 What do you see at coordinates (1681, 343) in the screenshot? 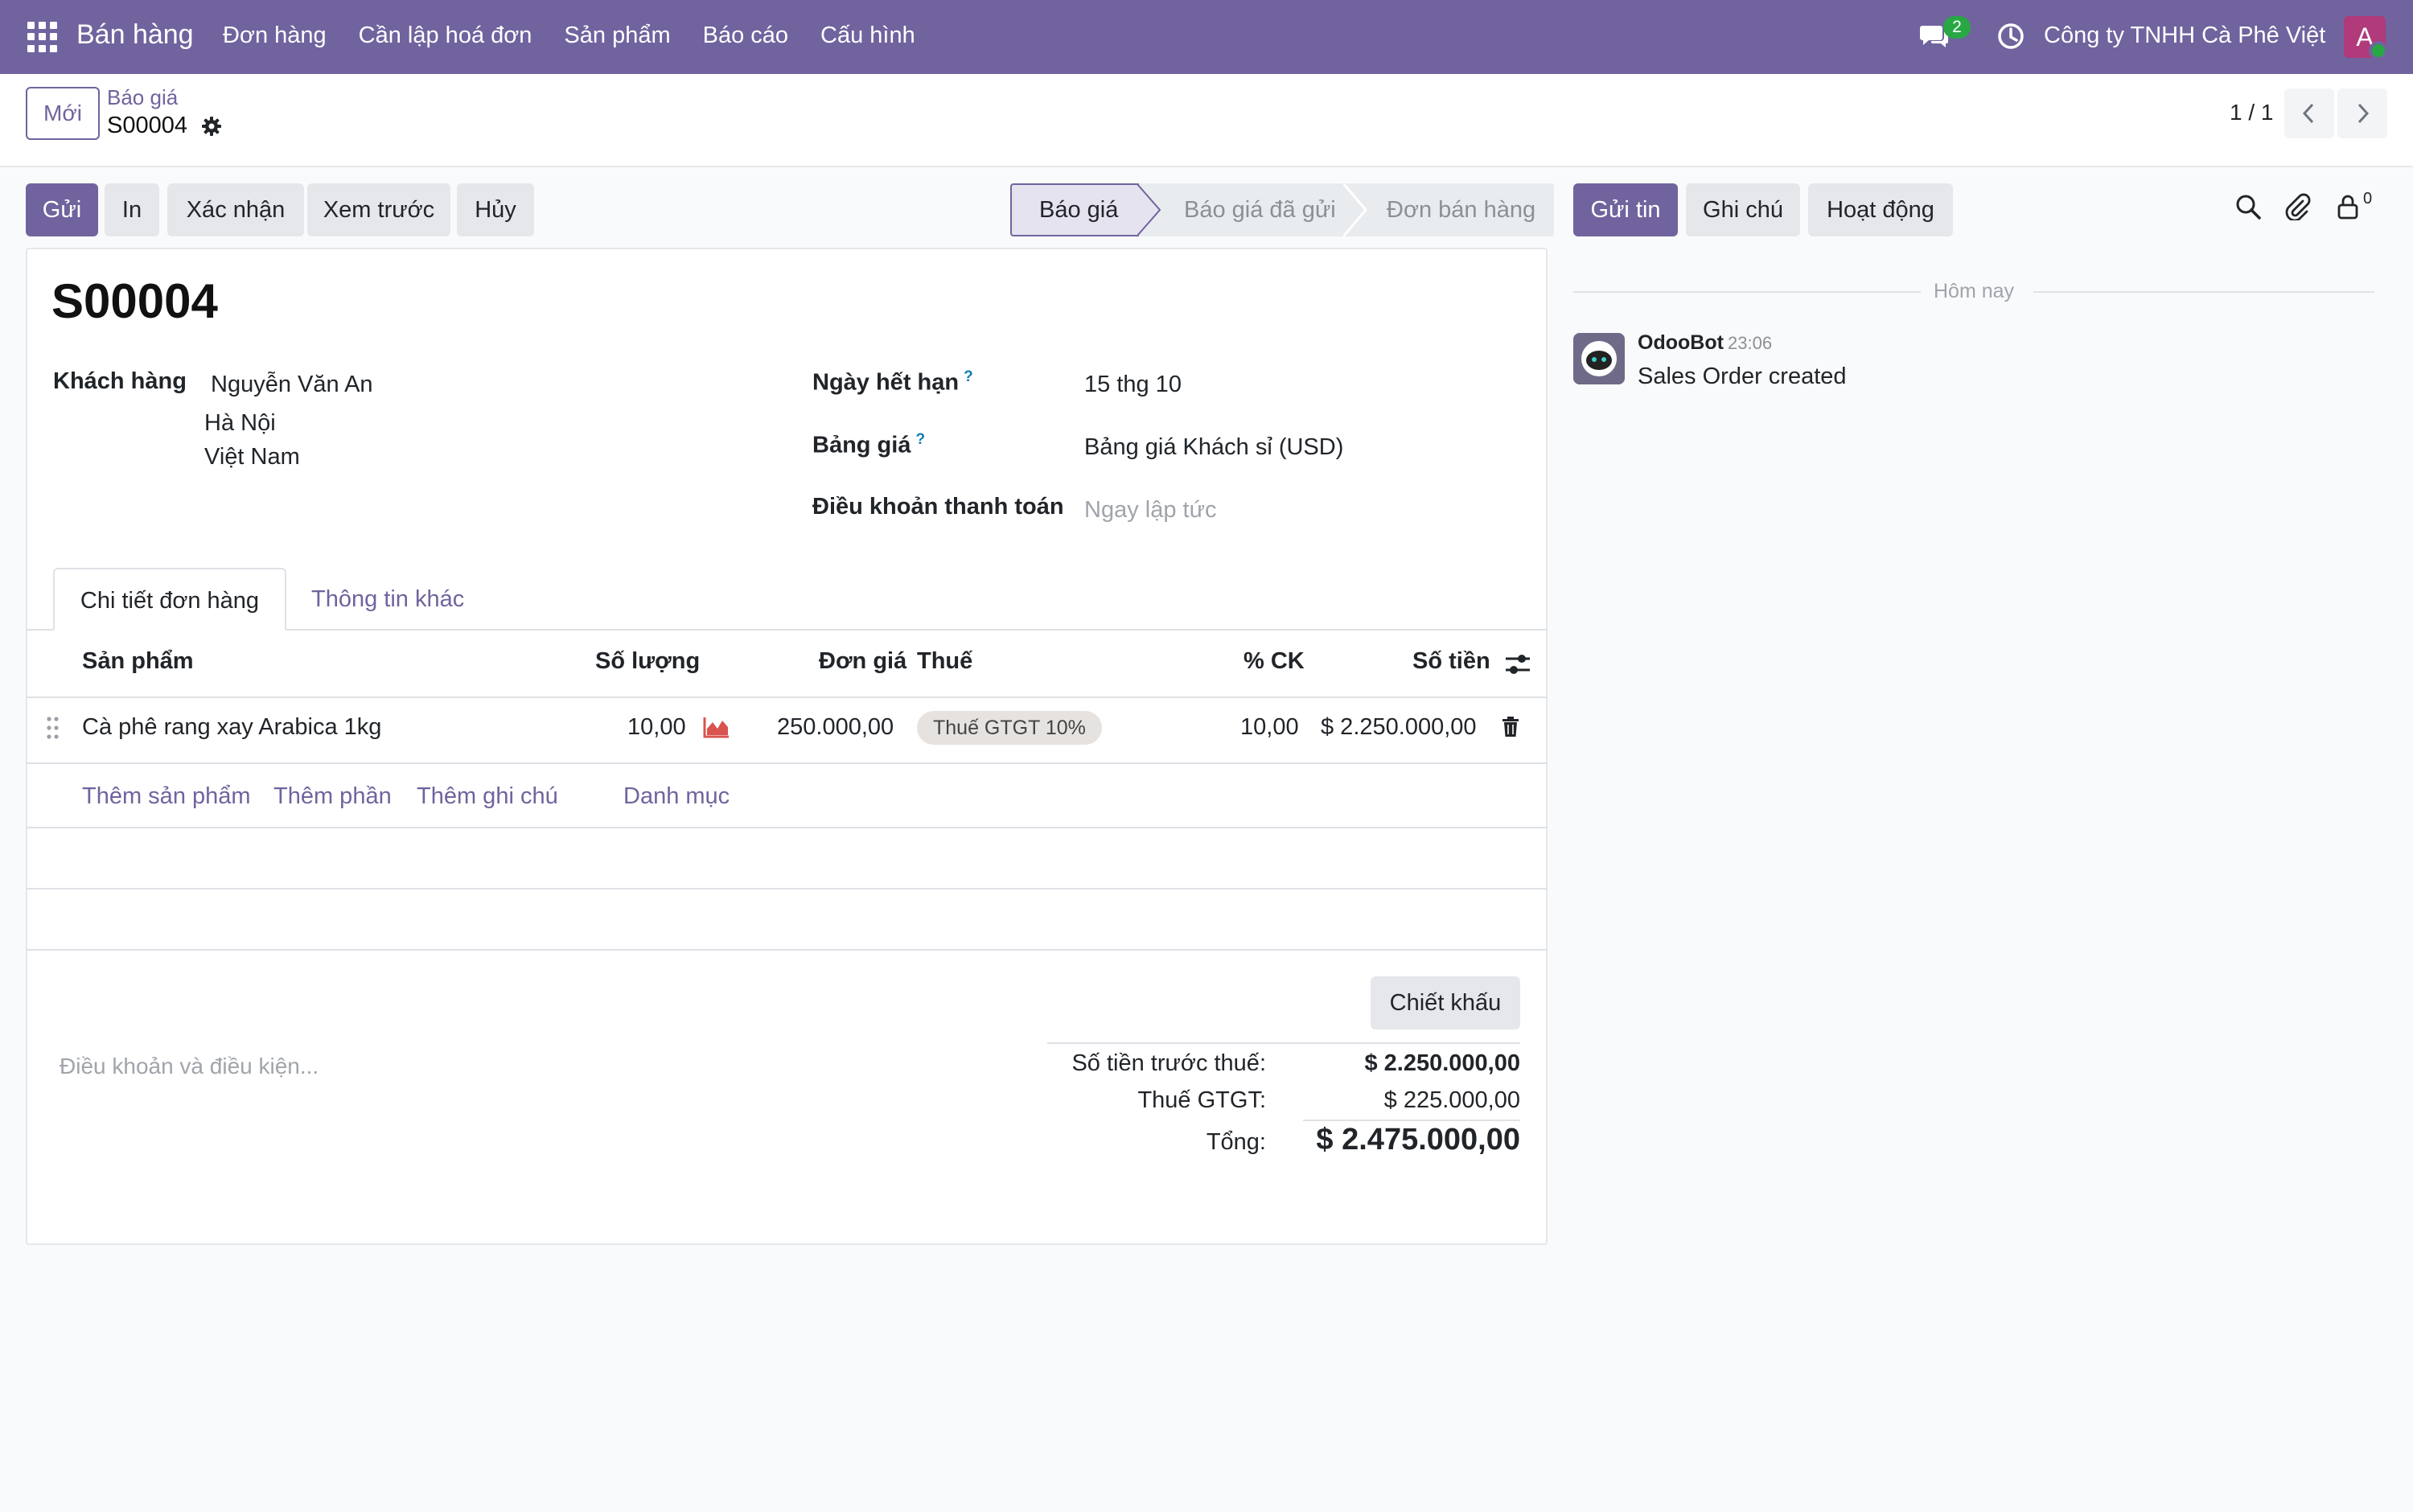
I see `message-author: OdooBot` at bounding box center [1681, 343].